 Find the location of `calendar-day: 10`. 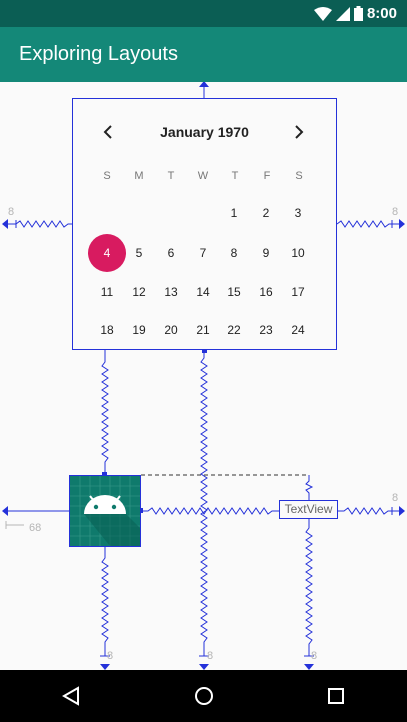

calendar-day: 10 is located at coordinates (298, 253).